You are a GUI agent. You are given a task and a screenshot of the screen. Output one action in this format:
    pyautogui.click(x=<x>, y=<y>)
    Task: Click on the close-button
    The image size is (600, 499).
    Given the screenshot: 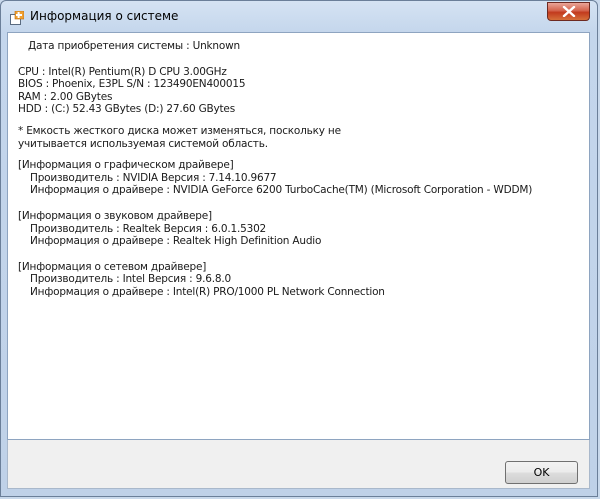 What is the action you would take?
    pyautogui.click(x=568, y=11)
    